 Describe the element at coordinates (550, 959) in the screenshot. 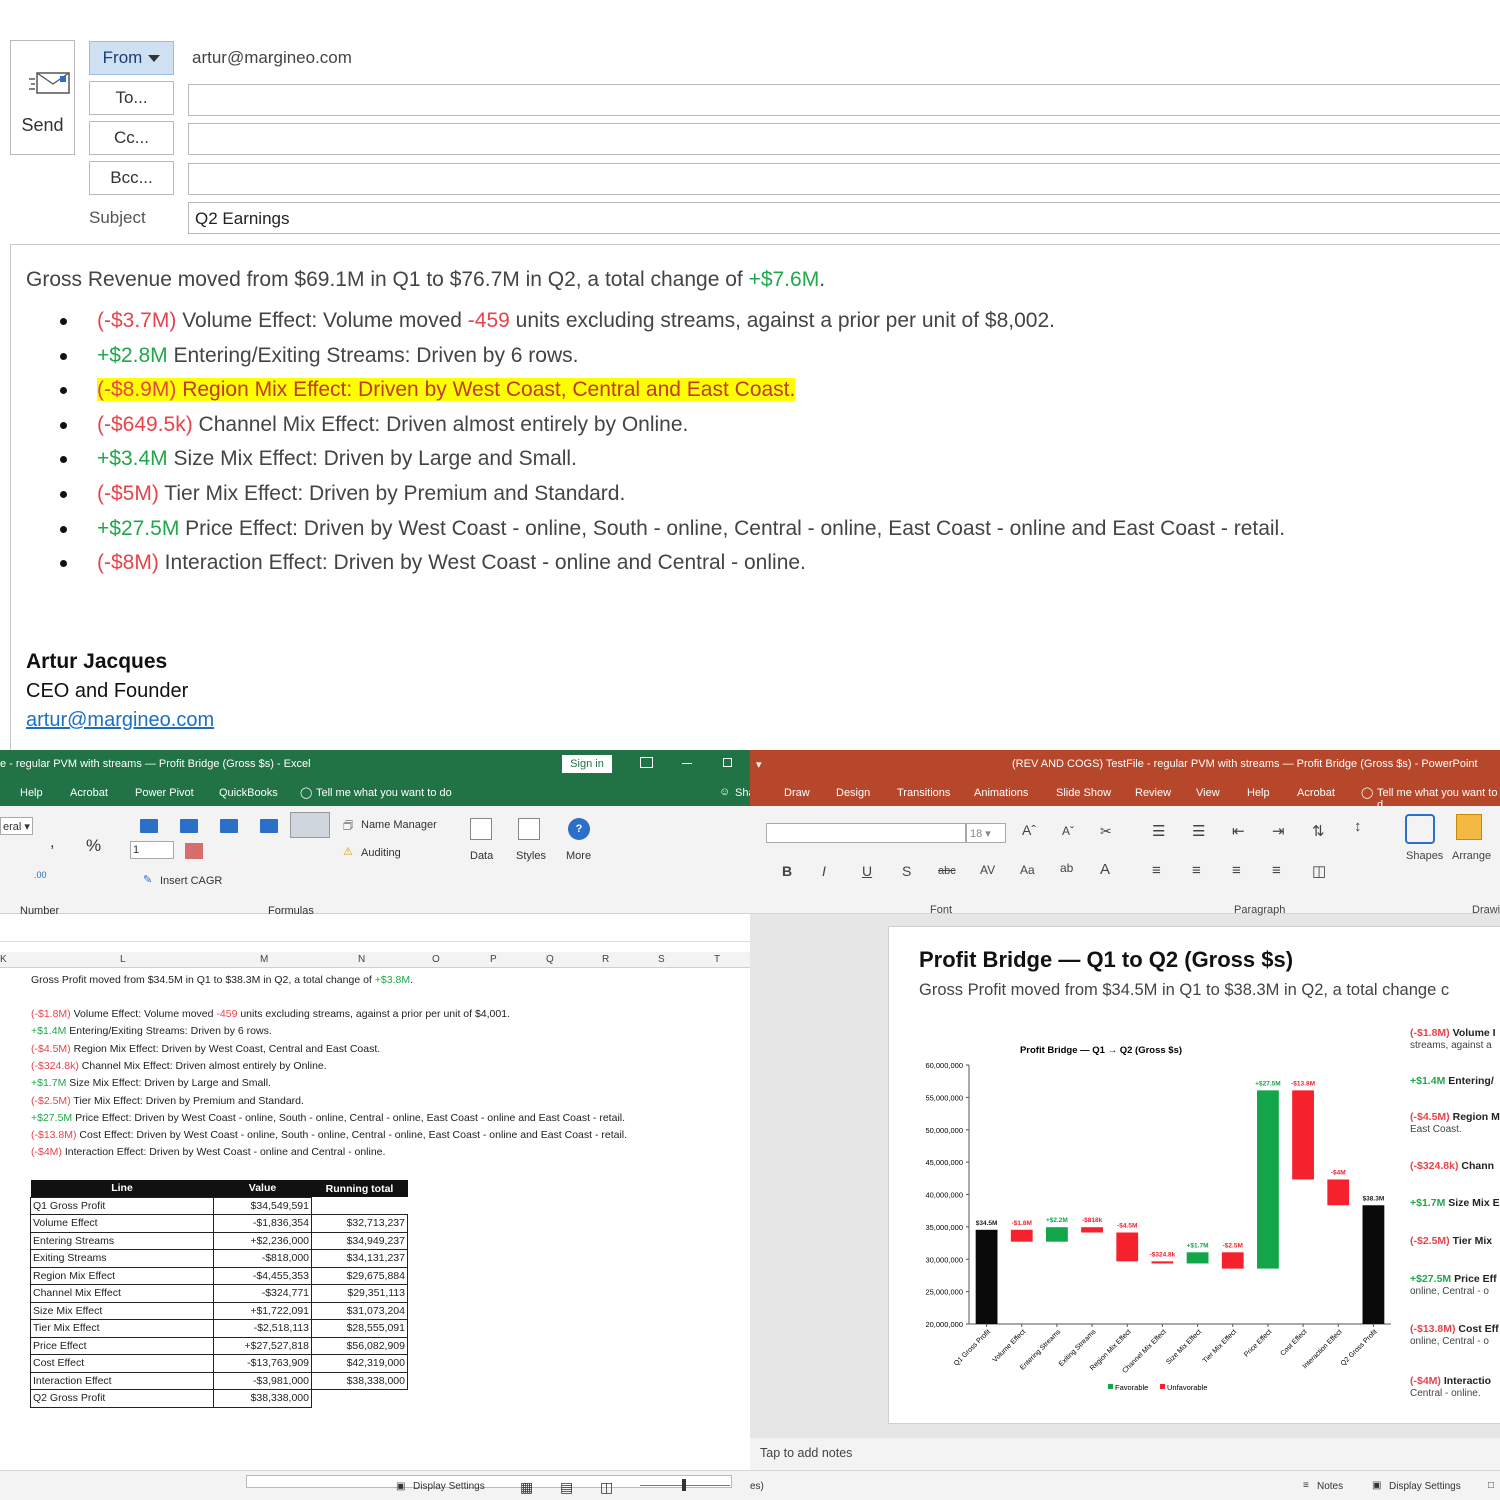

I see `column-header: Q` at that location.